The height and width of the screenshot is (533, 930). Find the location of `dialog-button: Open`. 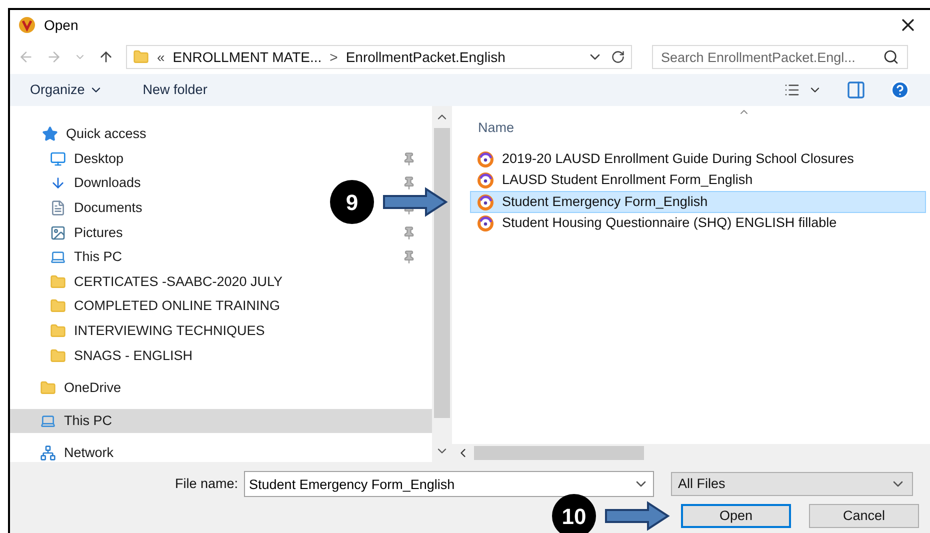

dialog-button: Open is located at coordinates (736, 516).